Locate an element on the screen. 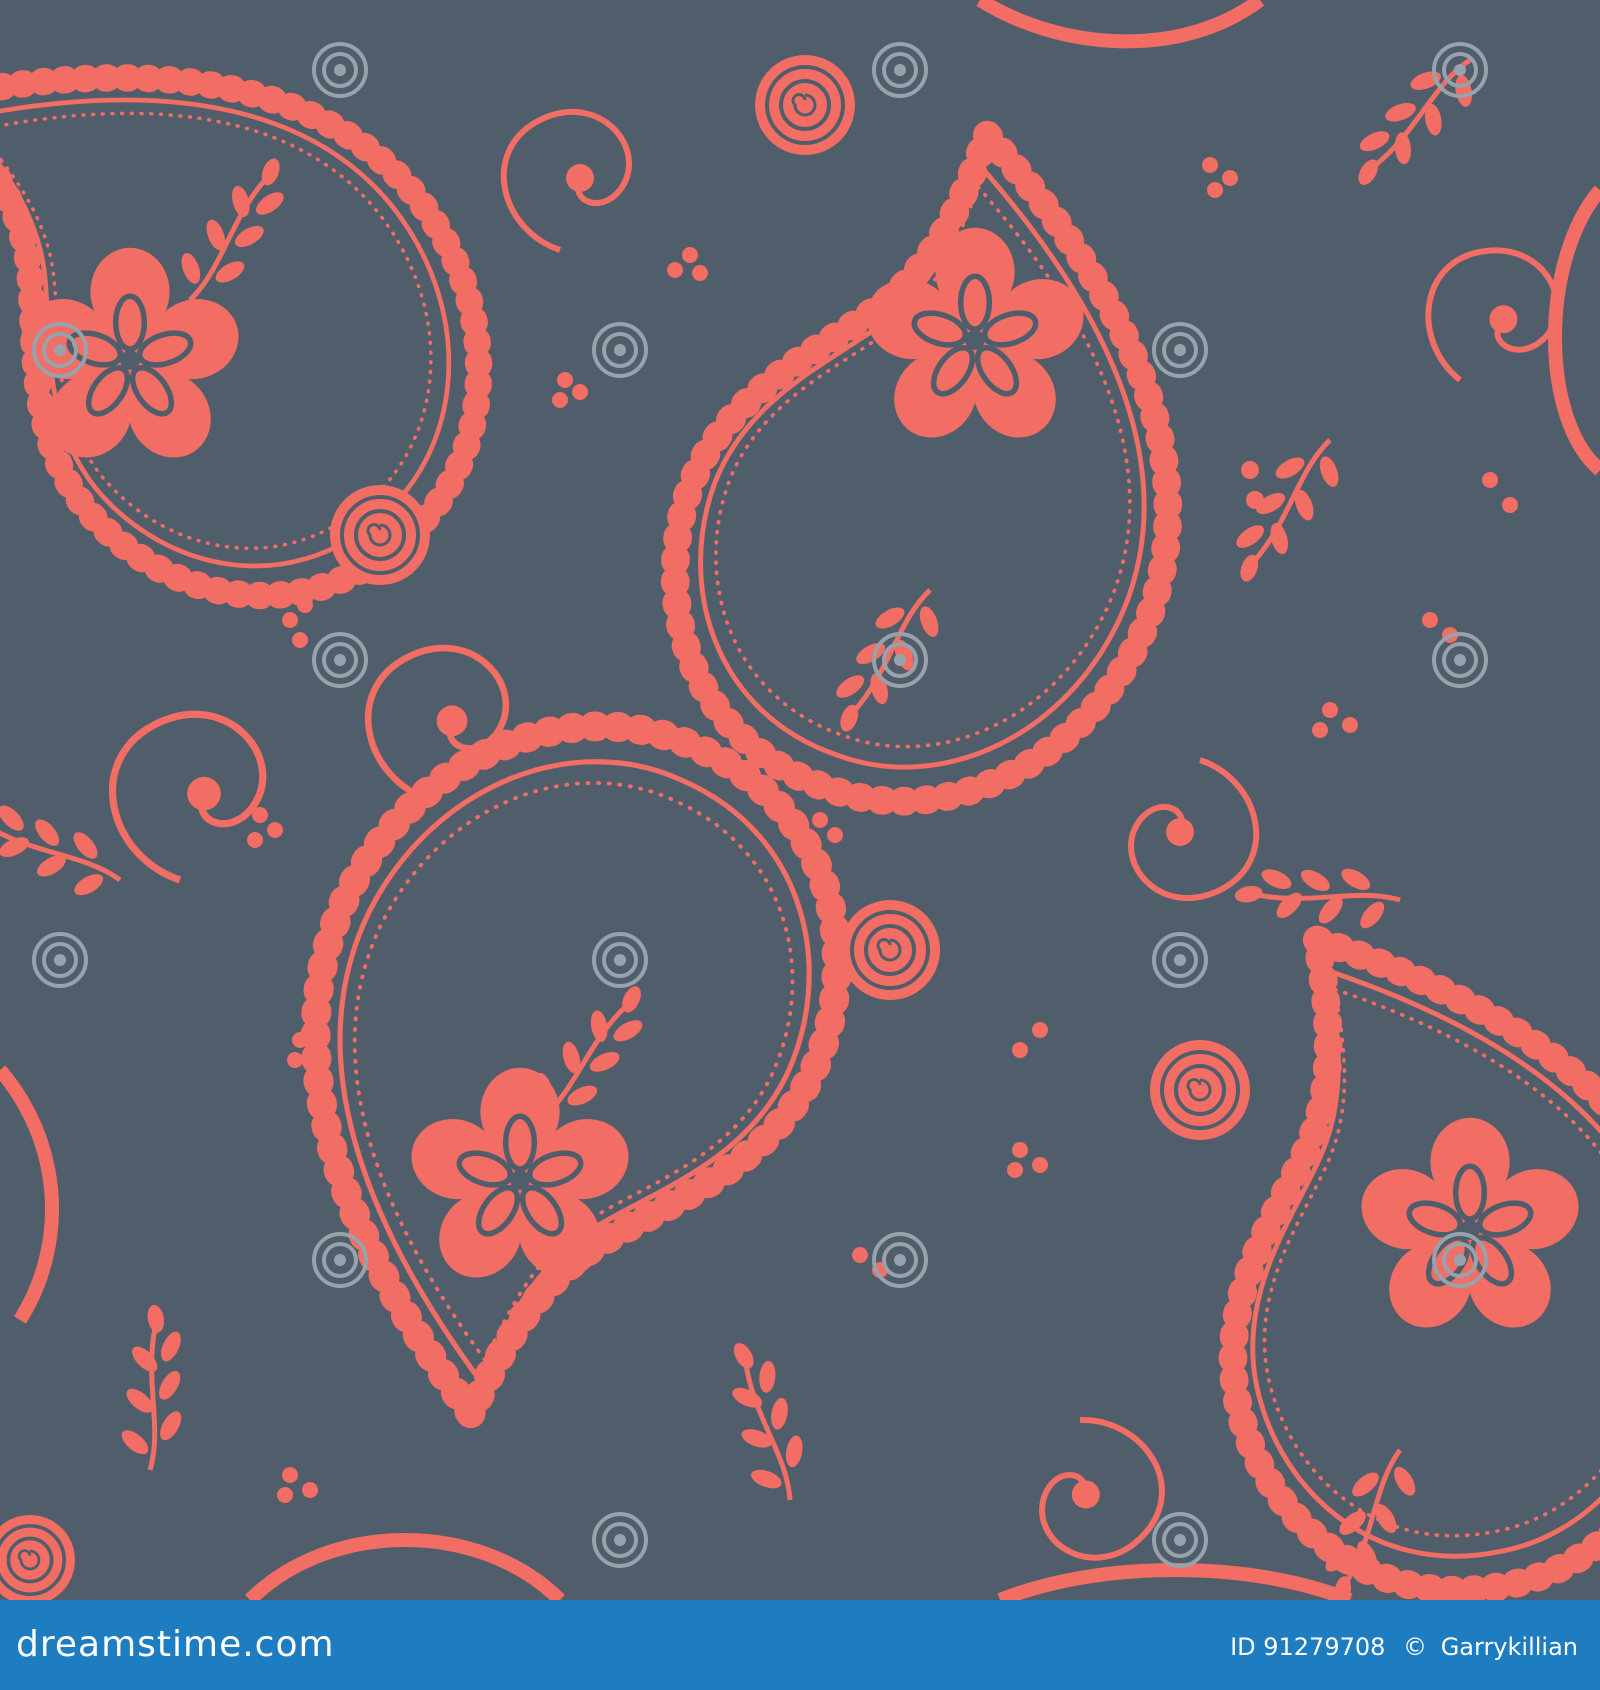 The height and width of the screenshot is (1690, 1600). author-name: Garrykillian is located at coordinates (1509, 1647).